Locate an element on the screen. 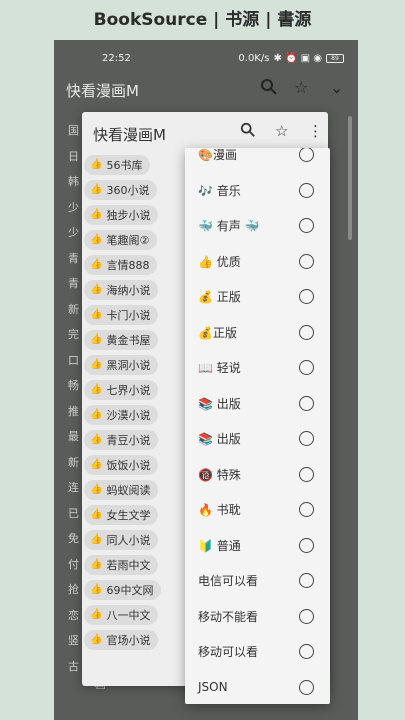 The width and height of the screenshot is (405, 720). background-list-item: 口 is located at coordinates (75, 361).